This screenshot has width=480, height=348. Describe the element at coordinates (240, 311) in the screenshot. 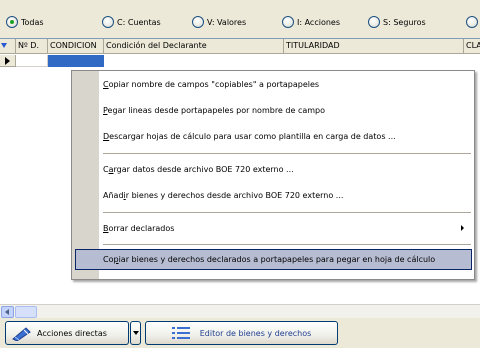

I see `horizontal-scrollbar` at that location.